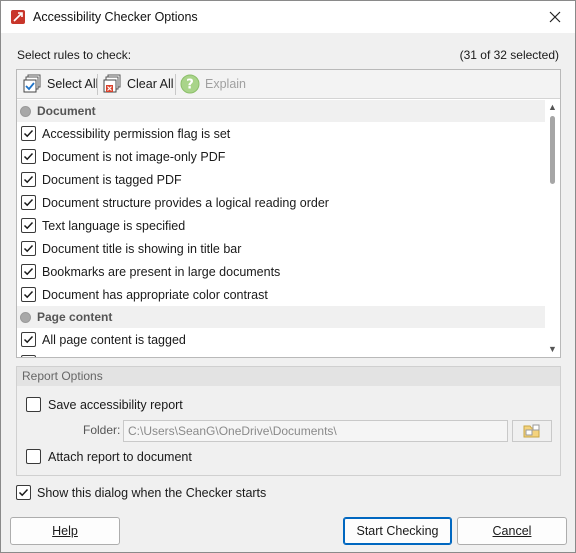 The image size is (576, 553). I want to click on show-dialog-option: Show this dialog when the Checker starts, so click(141, 492).